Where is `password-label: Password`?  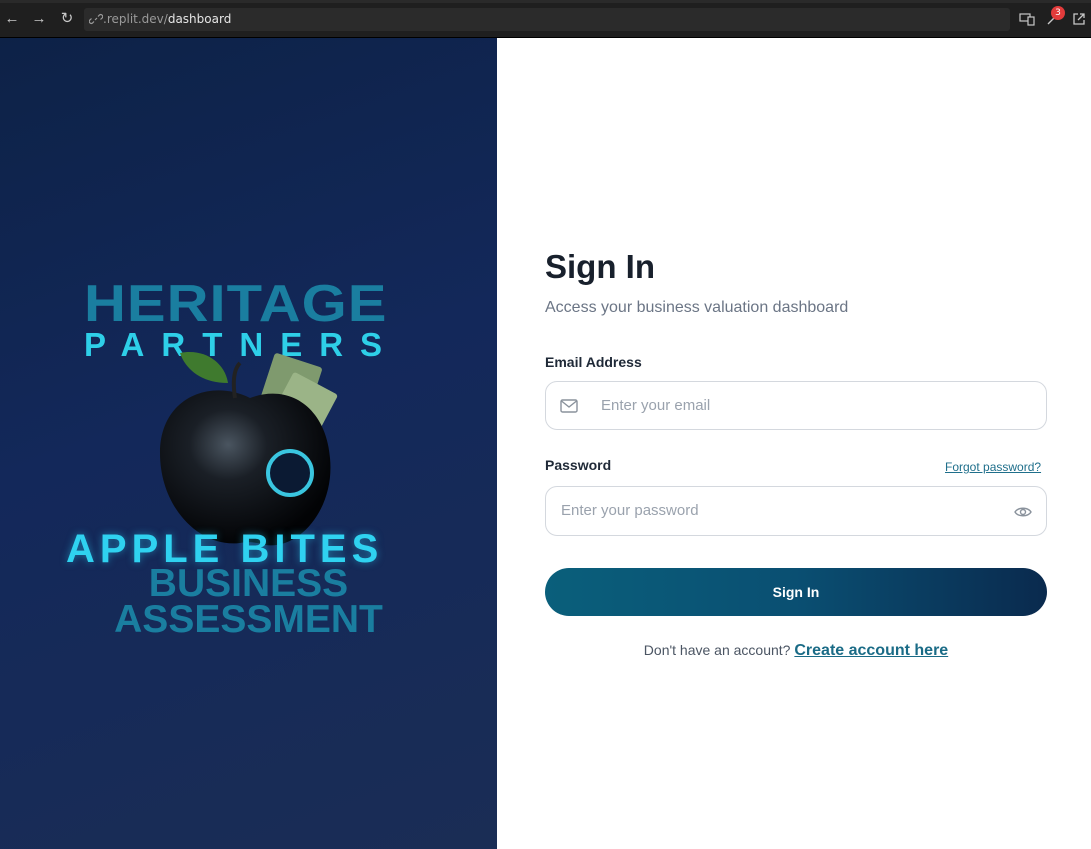
password-label: Password is located at coordinates (578, 465).